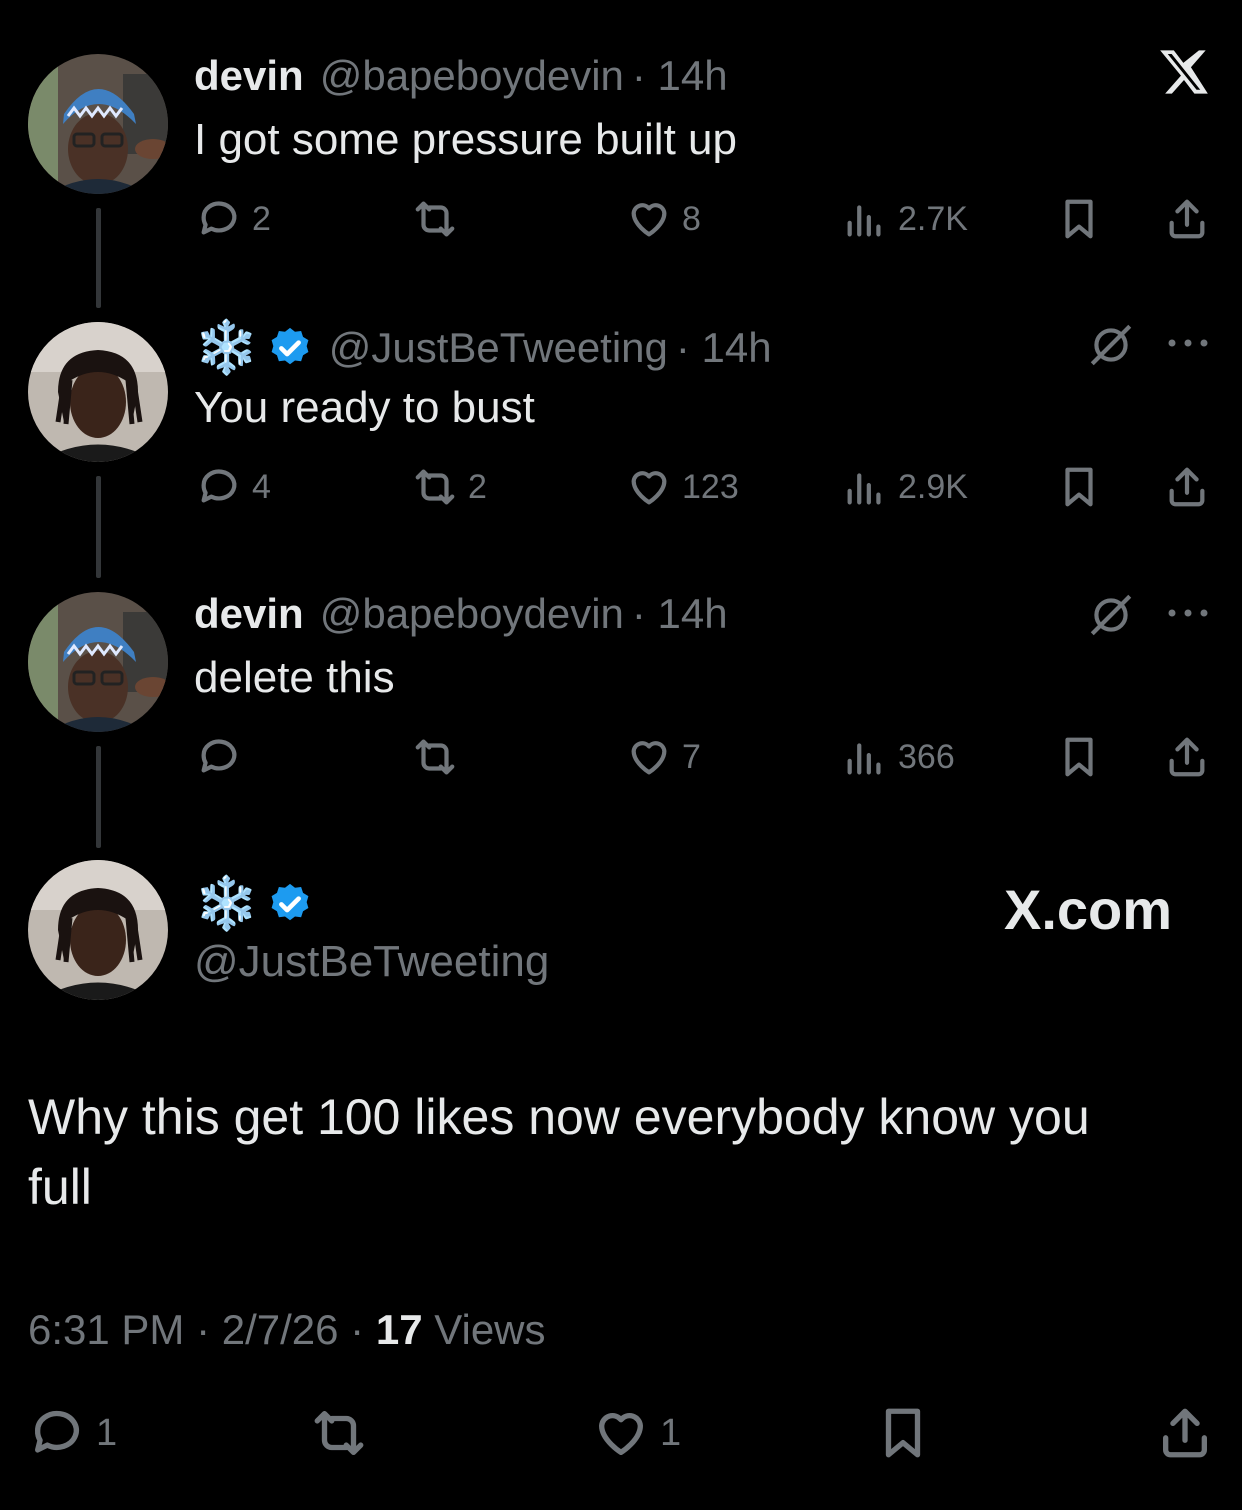  Describe the element at coordinates (933, 218) in the screenshot. I see `tweet-1-view-count: 2.7K` at that location.